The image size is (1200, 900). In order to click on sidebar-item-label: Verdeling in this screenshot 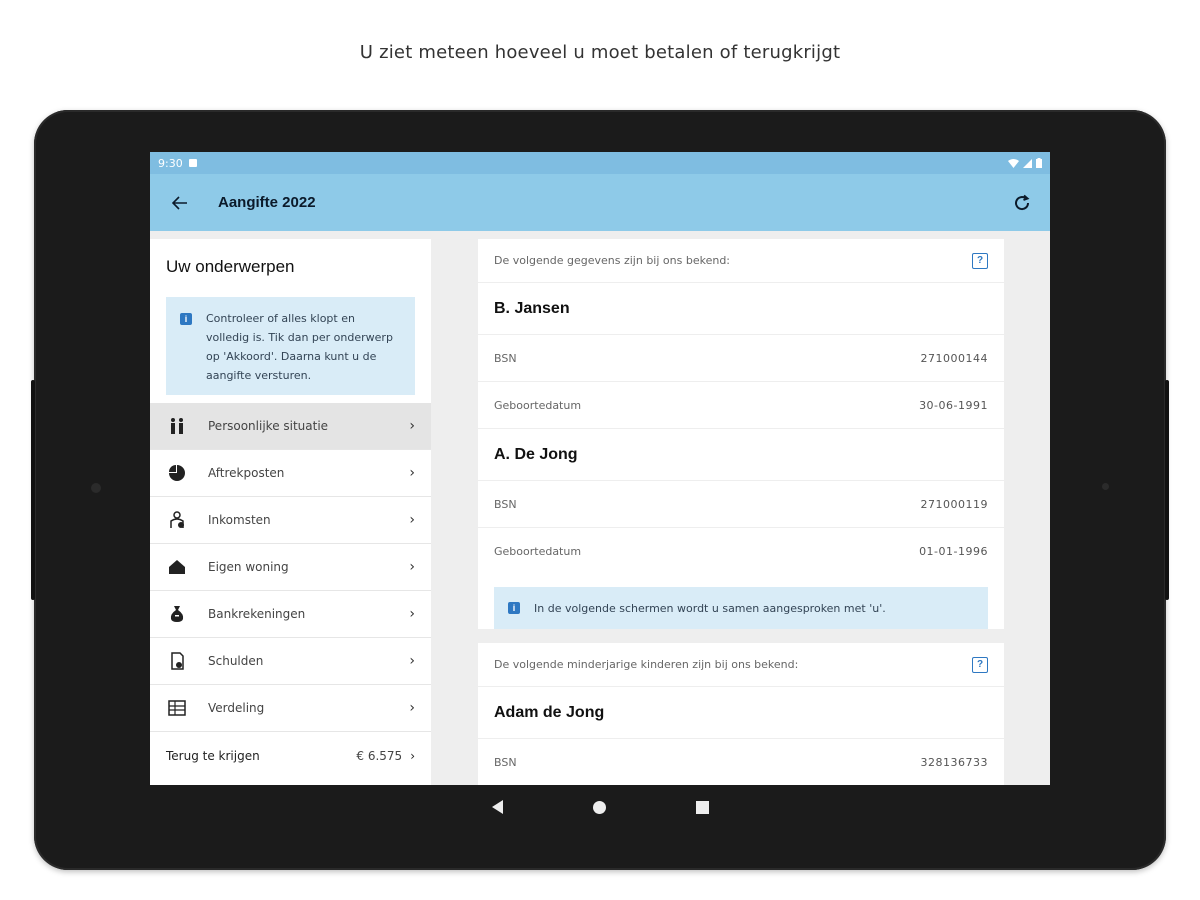, I will do `click(236, 708)`.